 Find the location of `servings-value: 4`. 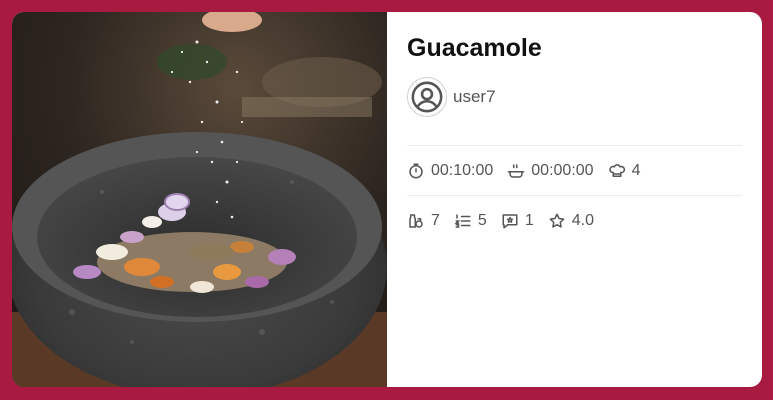

servings-value: 4 is located at coordinates (636, 170).